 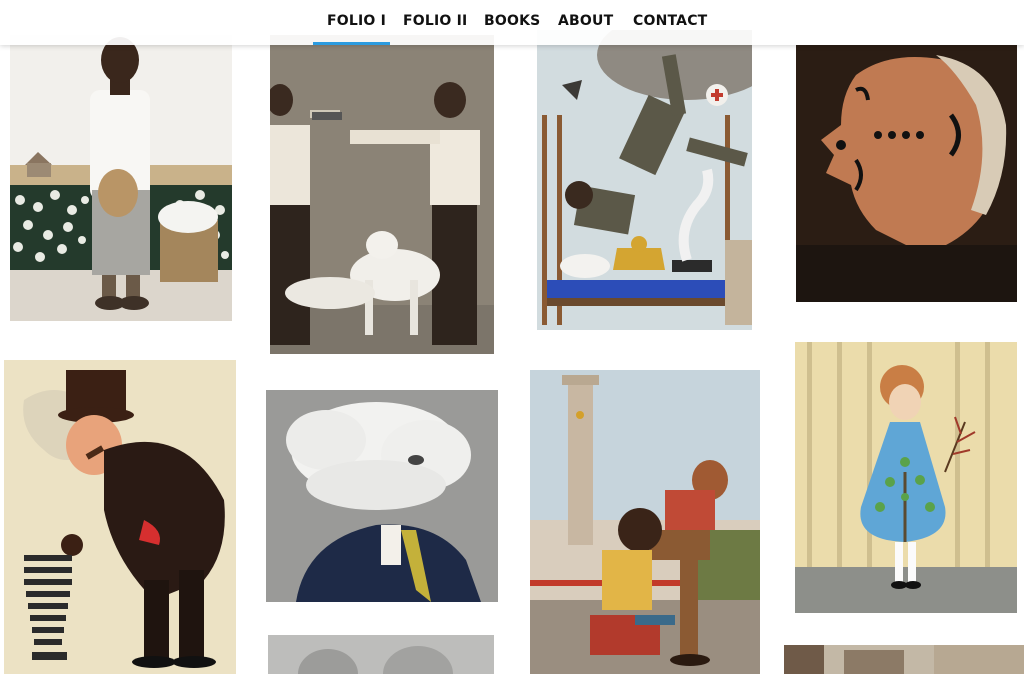 I want to click on gunmen-illustration, so click(x=382, y=194).